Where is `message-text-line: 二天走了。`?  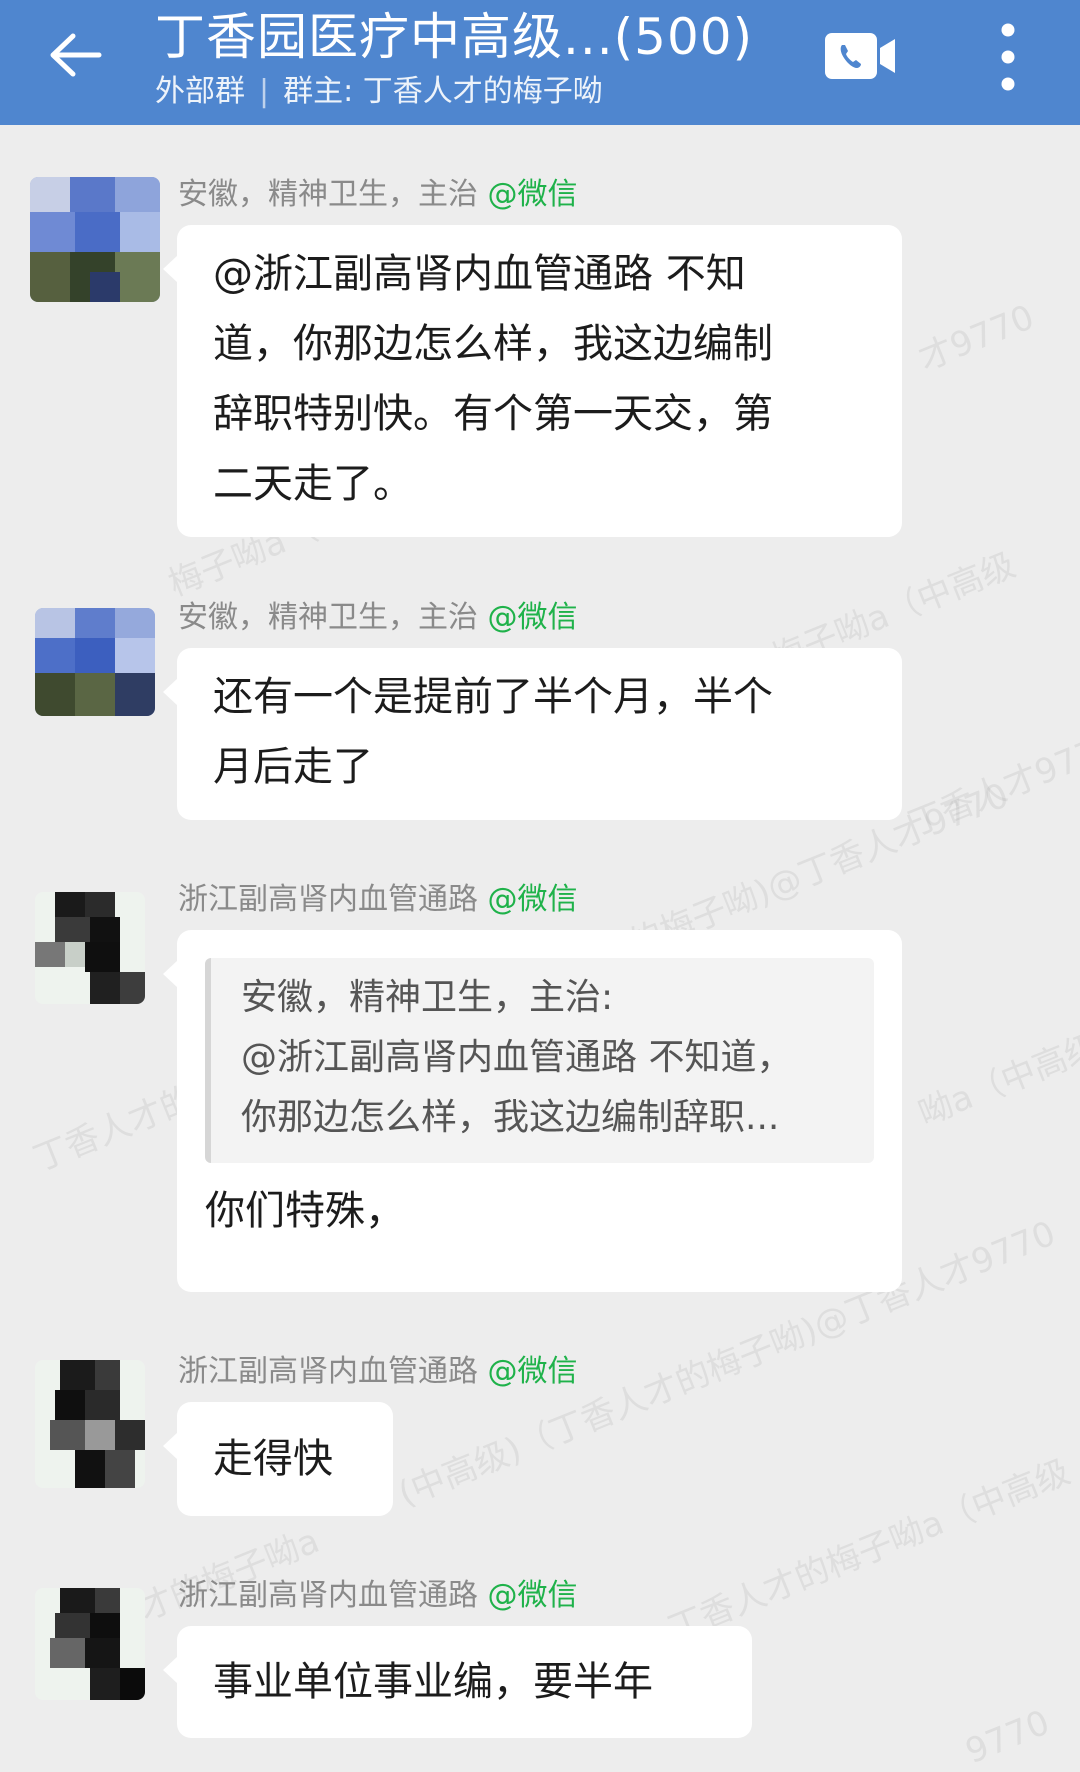
message-text-line: 二天走了。 is located at coordinates (313, 484).